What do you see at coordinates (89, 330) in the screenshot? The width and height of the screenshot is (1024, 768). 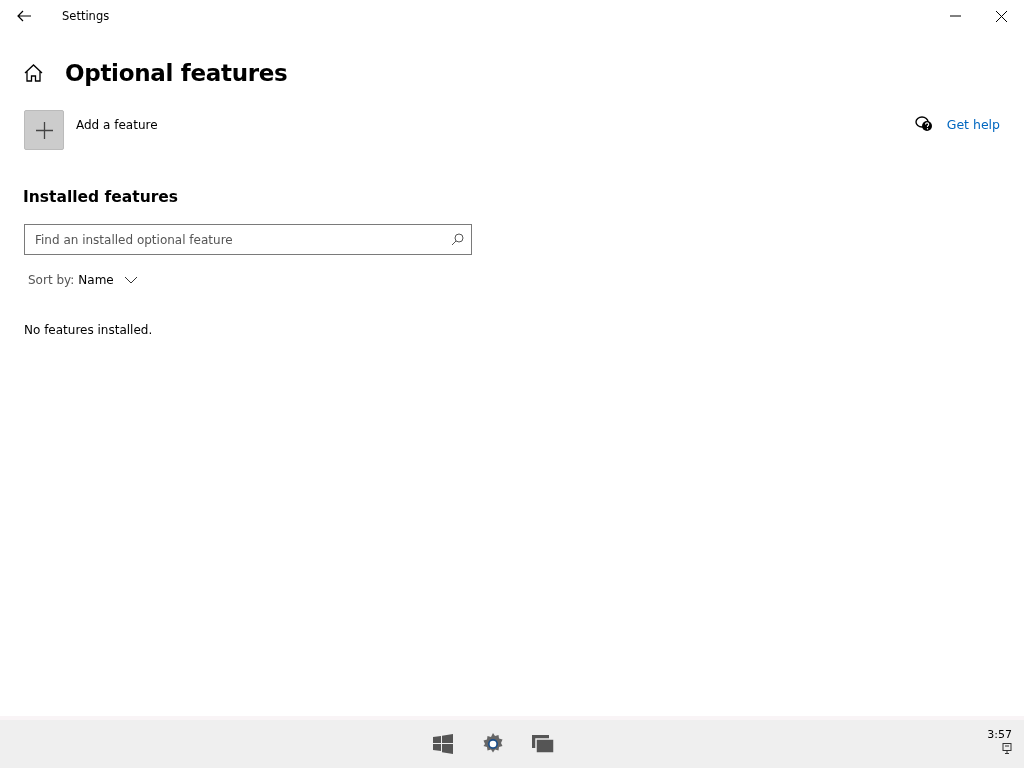 I see `empty-message: No features installed.` at bounding box center [89, 330].